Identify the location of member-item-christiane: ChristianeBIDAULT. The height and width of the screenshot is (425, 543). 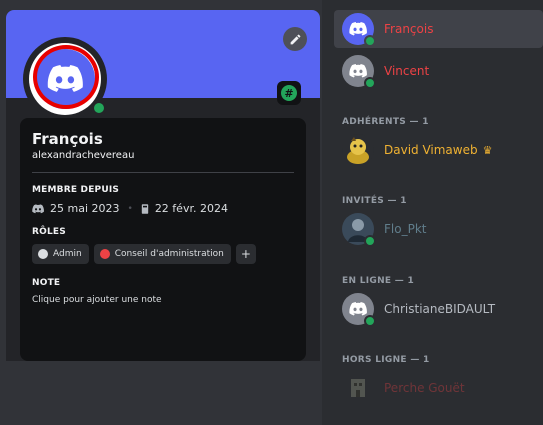
(438, 309).